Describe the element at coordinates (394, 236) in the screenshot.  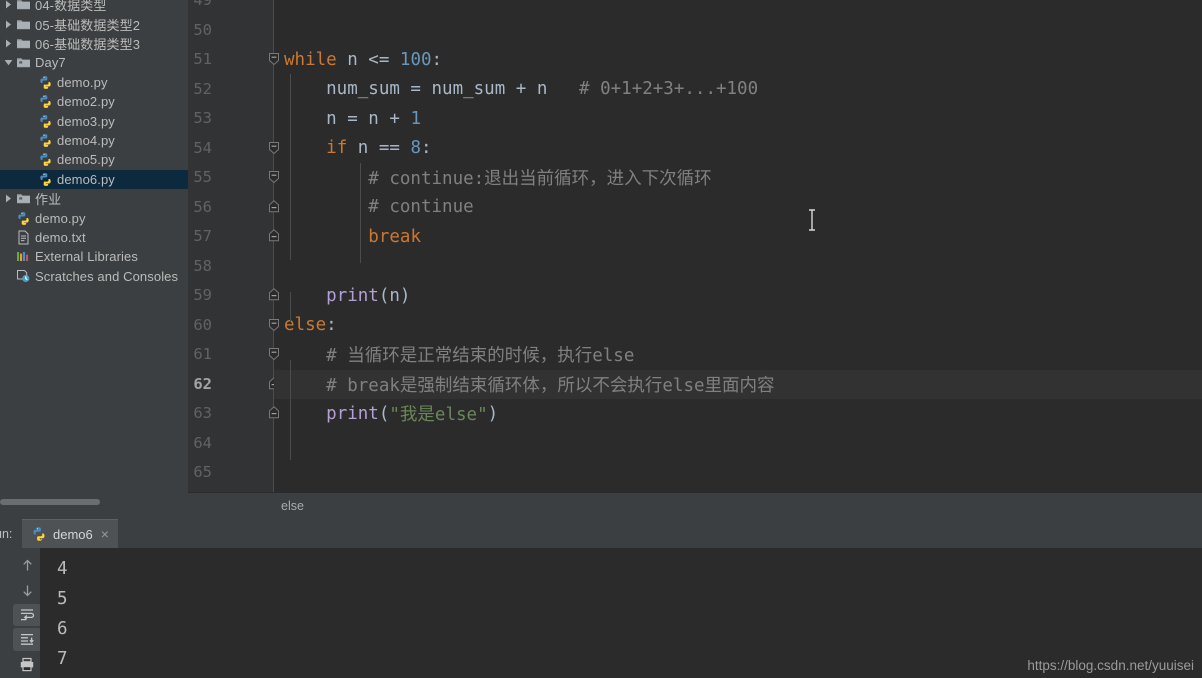
I see `code-token: break` at that location.